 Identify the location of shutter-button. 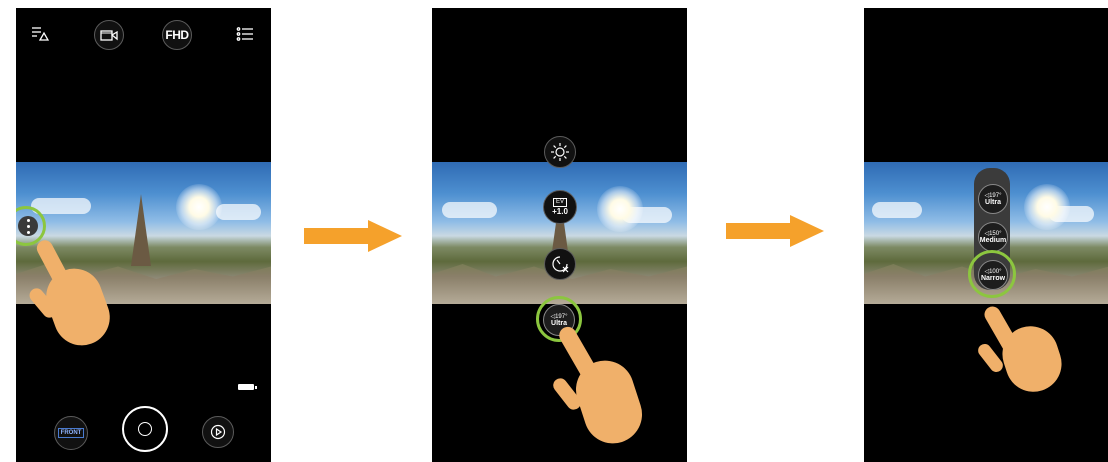
(145, 429).